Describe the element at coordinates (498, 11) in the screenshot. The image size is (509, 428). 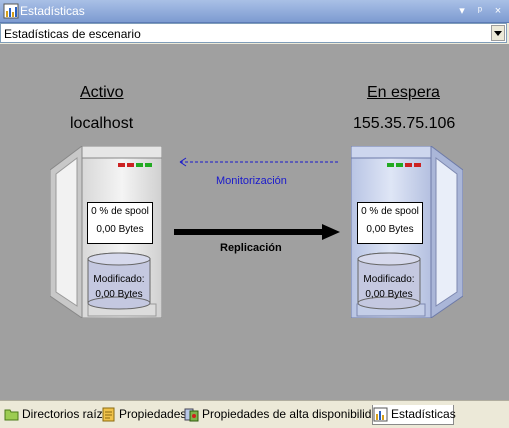
I see `close-button: ×` at that location.